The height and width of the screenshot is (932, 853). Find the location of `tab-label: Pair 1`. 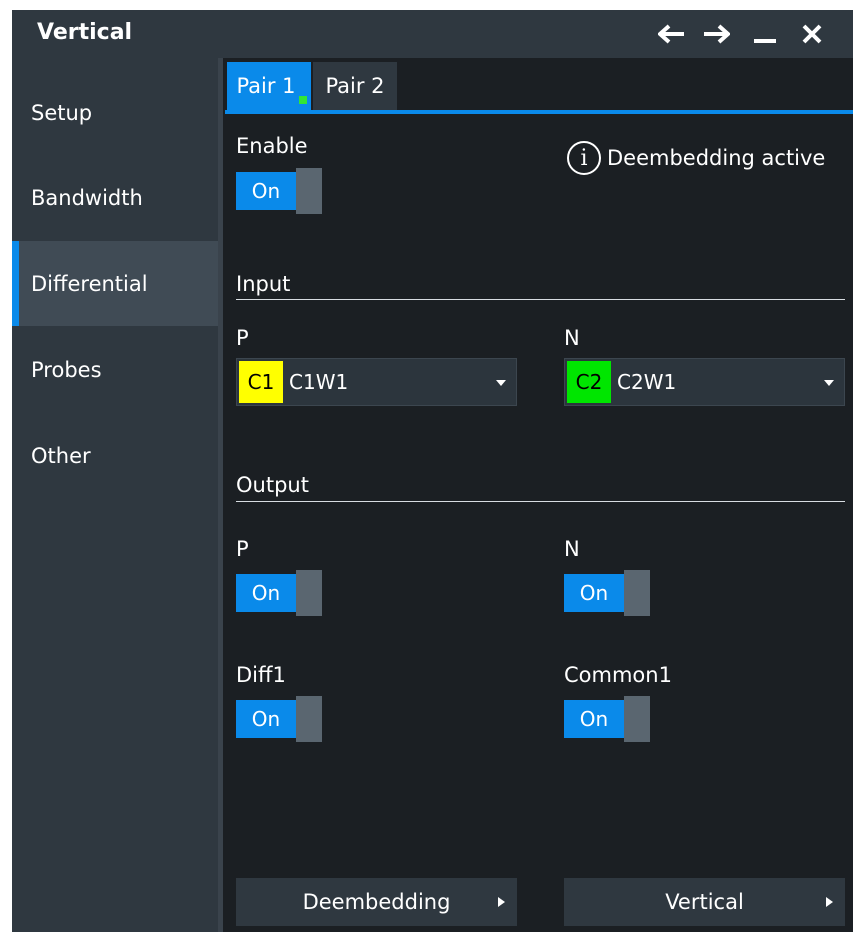

tab-label: Pair 1 is located at coordinates (266, 86).